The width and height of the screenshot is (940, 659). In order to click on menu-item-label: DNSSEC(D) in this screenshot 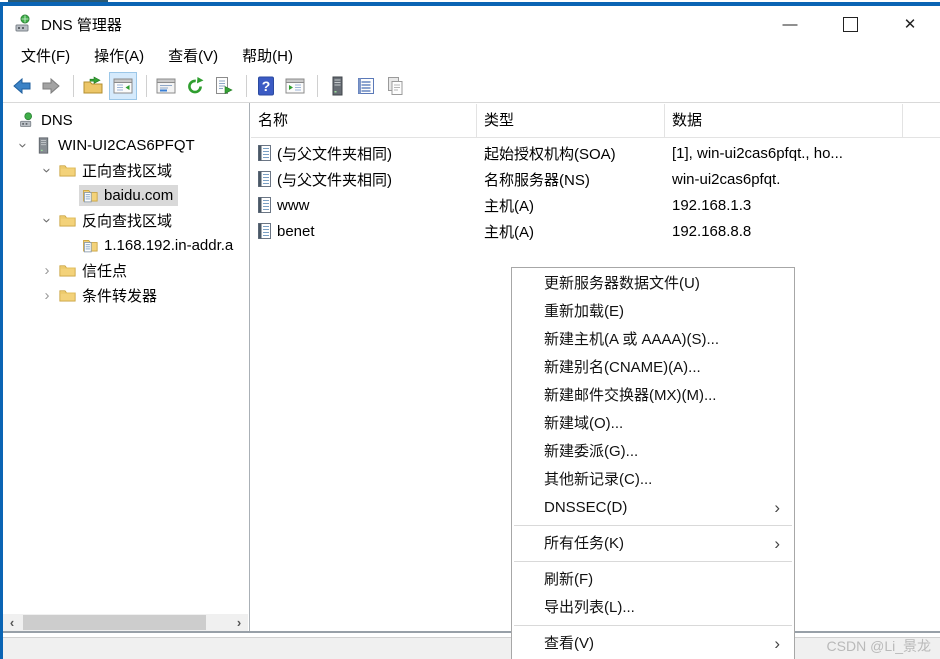, I will do `click(586, 507)`.